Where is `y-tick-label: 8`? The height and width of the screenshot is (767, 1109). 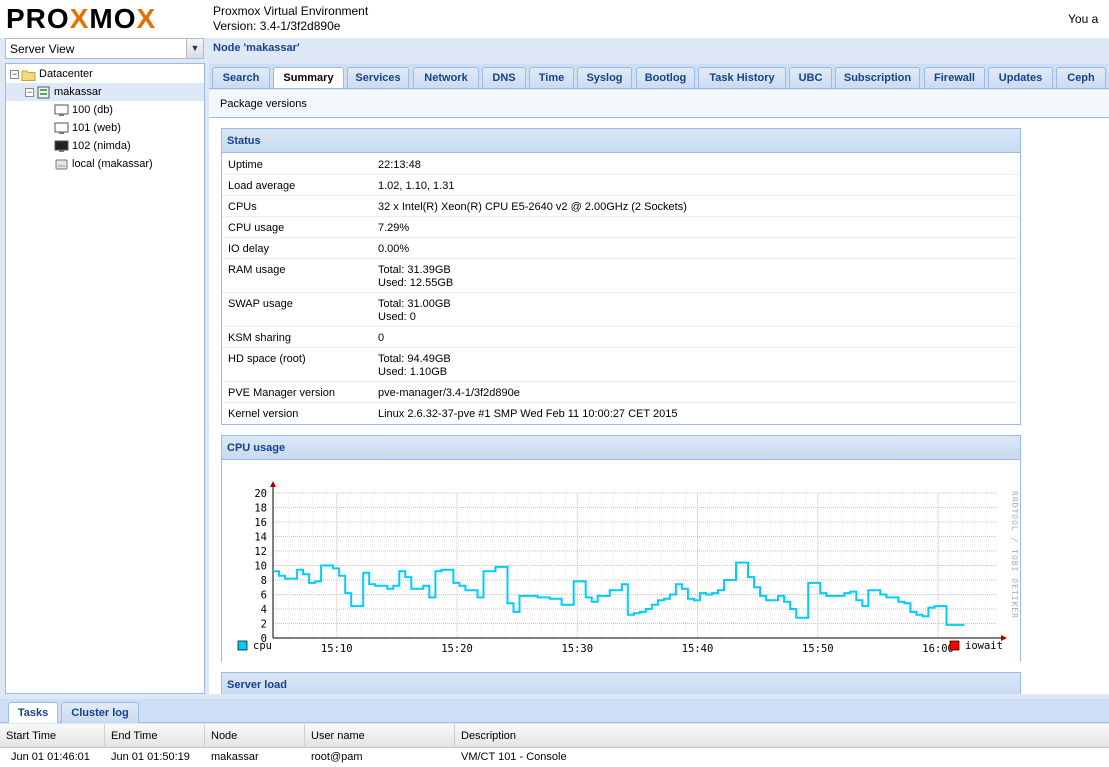
y-tick-label: 8 is located at coordinates (264, 581).